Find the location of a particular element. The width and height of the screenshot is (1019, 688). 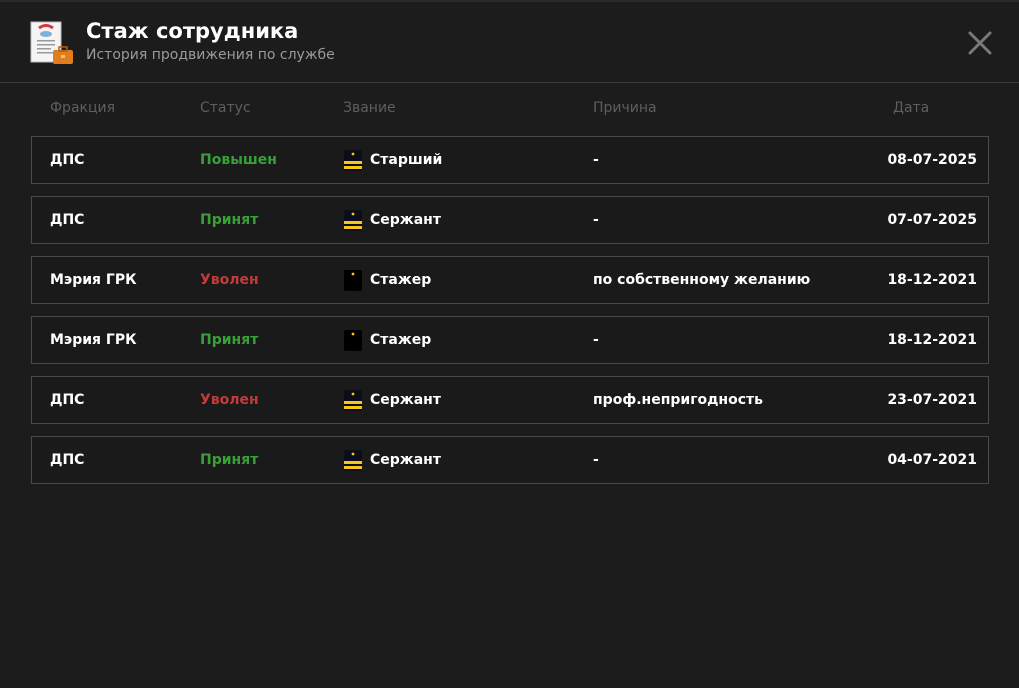

table-row: ДПС Принят Сержант - 07-07-2025 is located at coordinates (510, 220).